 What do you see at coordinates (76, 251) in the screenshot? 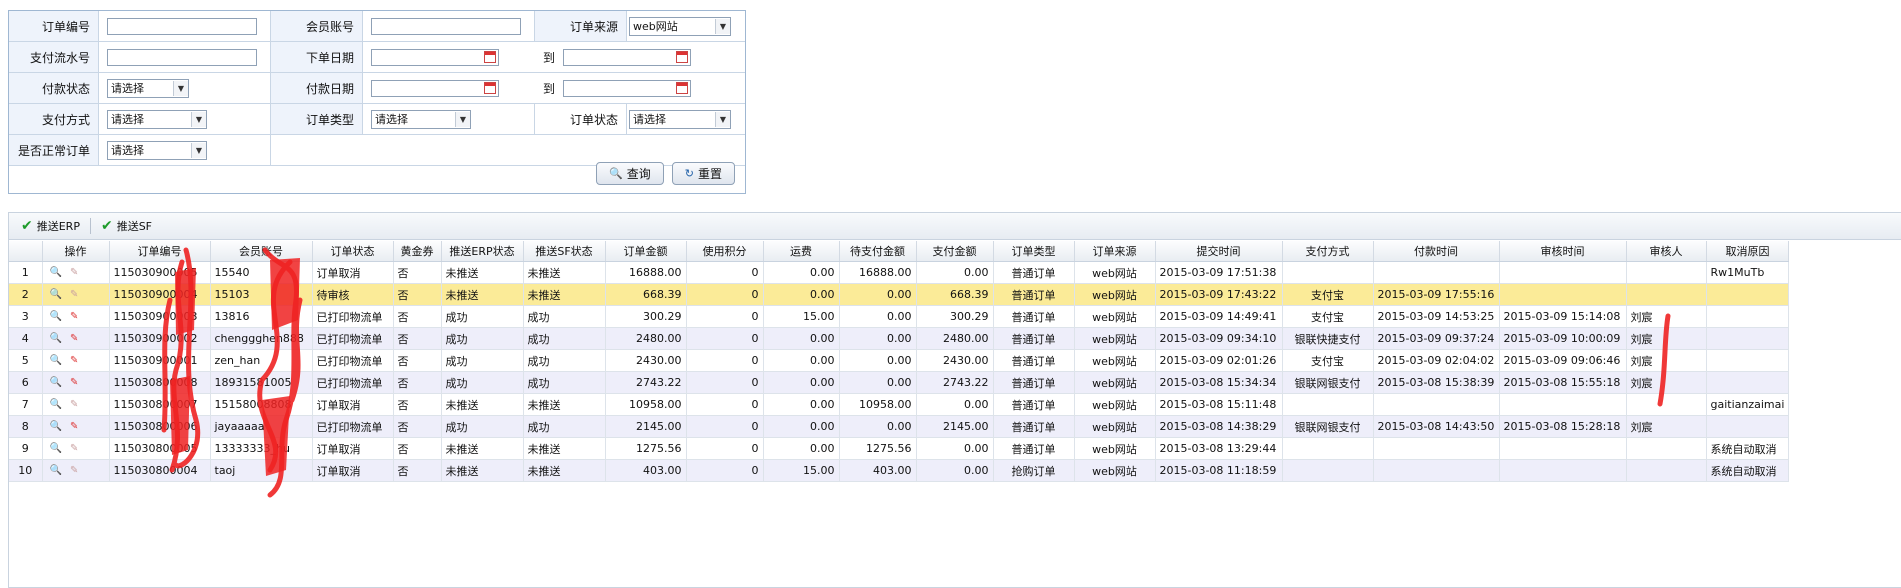
I see `col-header-op: 操作` at bounding box center [76, 251].